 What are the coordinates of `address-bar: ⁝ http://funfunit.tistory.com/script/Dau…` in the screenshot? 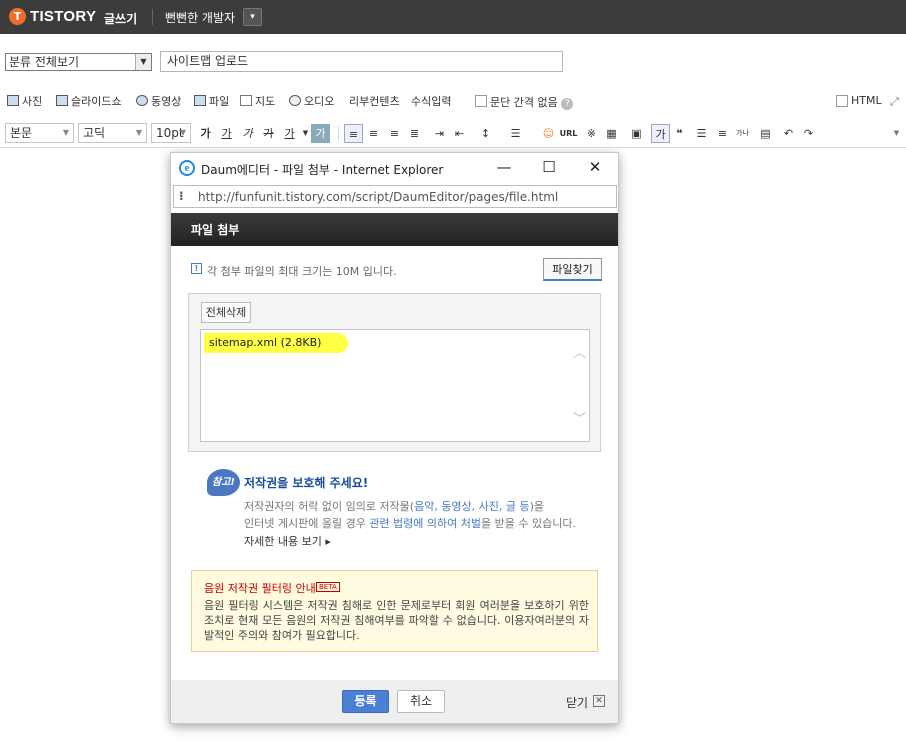 It's located at (395, 196).